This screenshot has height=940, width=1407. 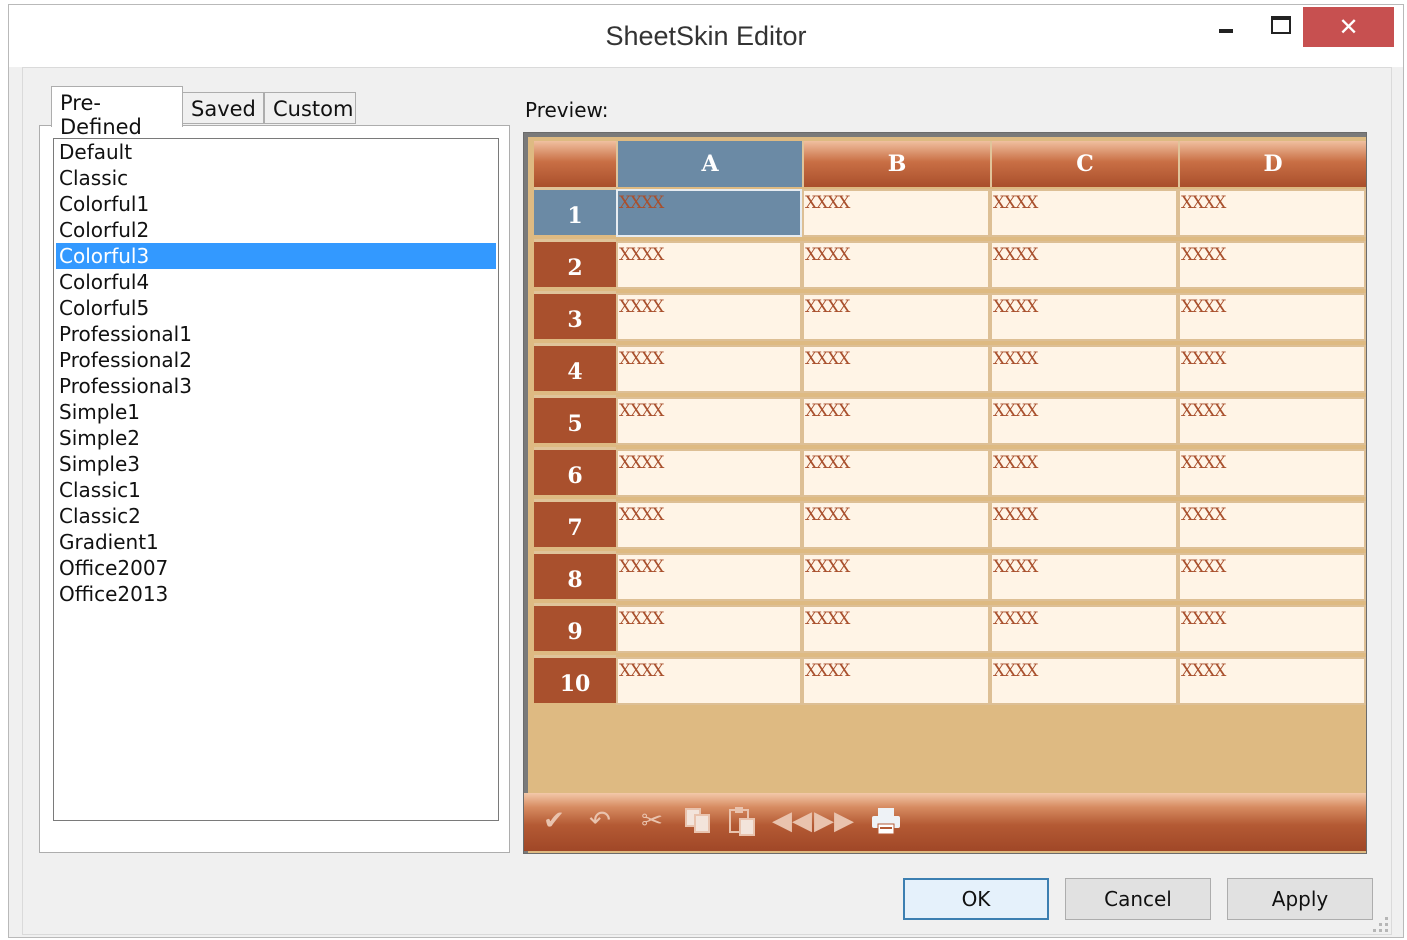 What do you see at coordinates (276, 178) in the screenshot?
I see `skin-list-item: Classic` at bounding box center [276, 178].